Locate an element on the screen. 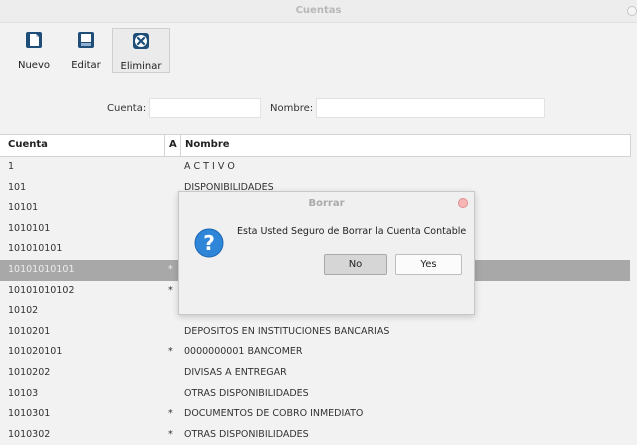  cell-cuenta: 1010201 is located at coordinates (29, 331).